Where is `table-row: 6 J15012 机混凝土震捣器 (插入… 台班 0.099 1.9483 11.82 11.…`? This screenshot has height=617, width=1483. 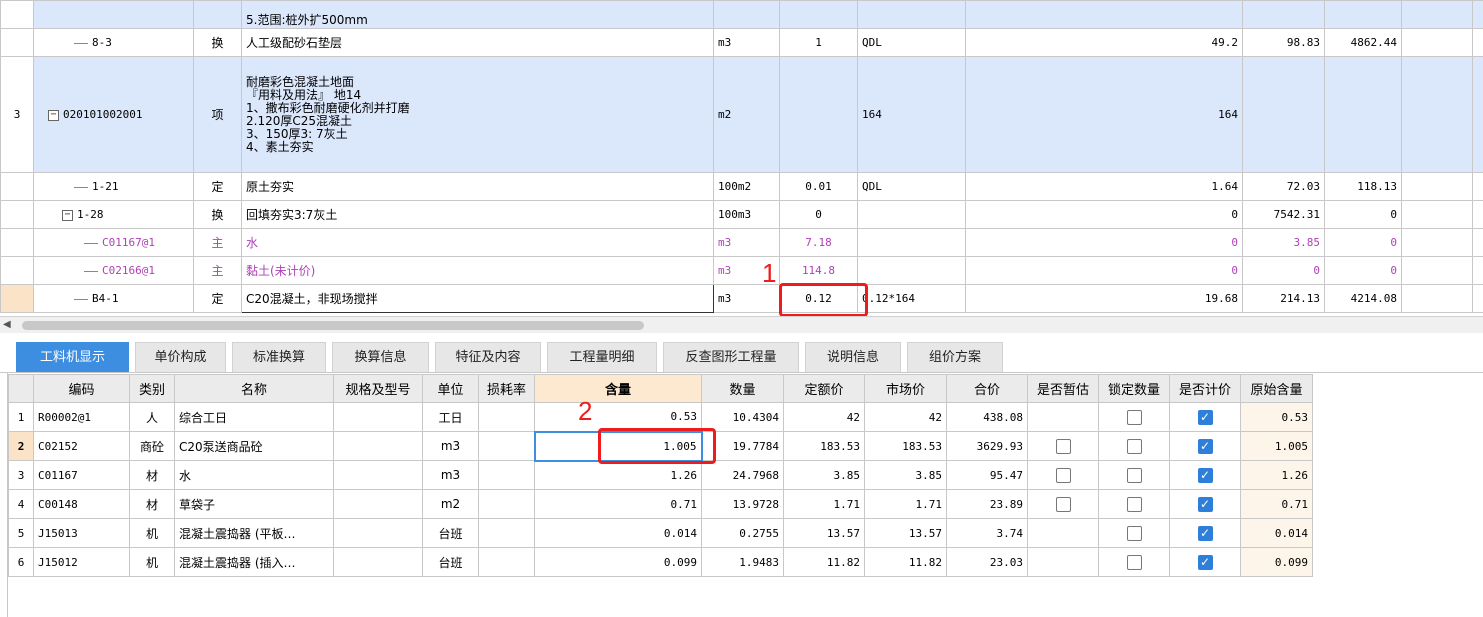
table-row: 6 J15012 机混凝土震捣器 (插入… 台班 0.099 1.9483 11.82 11.… is located at coordinates (660, 562).